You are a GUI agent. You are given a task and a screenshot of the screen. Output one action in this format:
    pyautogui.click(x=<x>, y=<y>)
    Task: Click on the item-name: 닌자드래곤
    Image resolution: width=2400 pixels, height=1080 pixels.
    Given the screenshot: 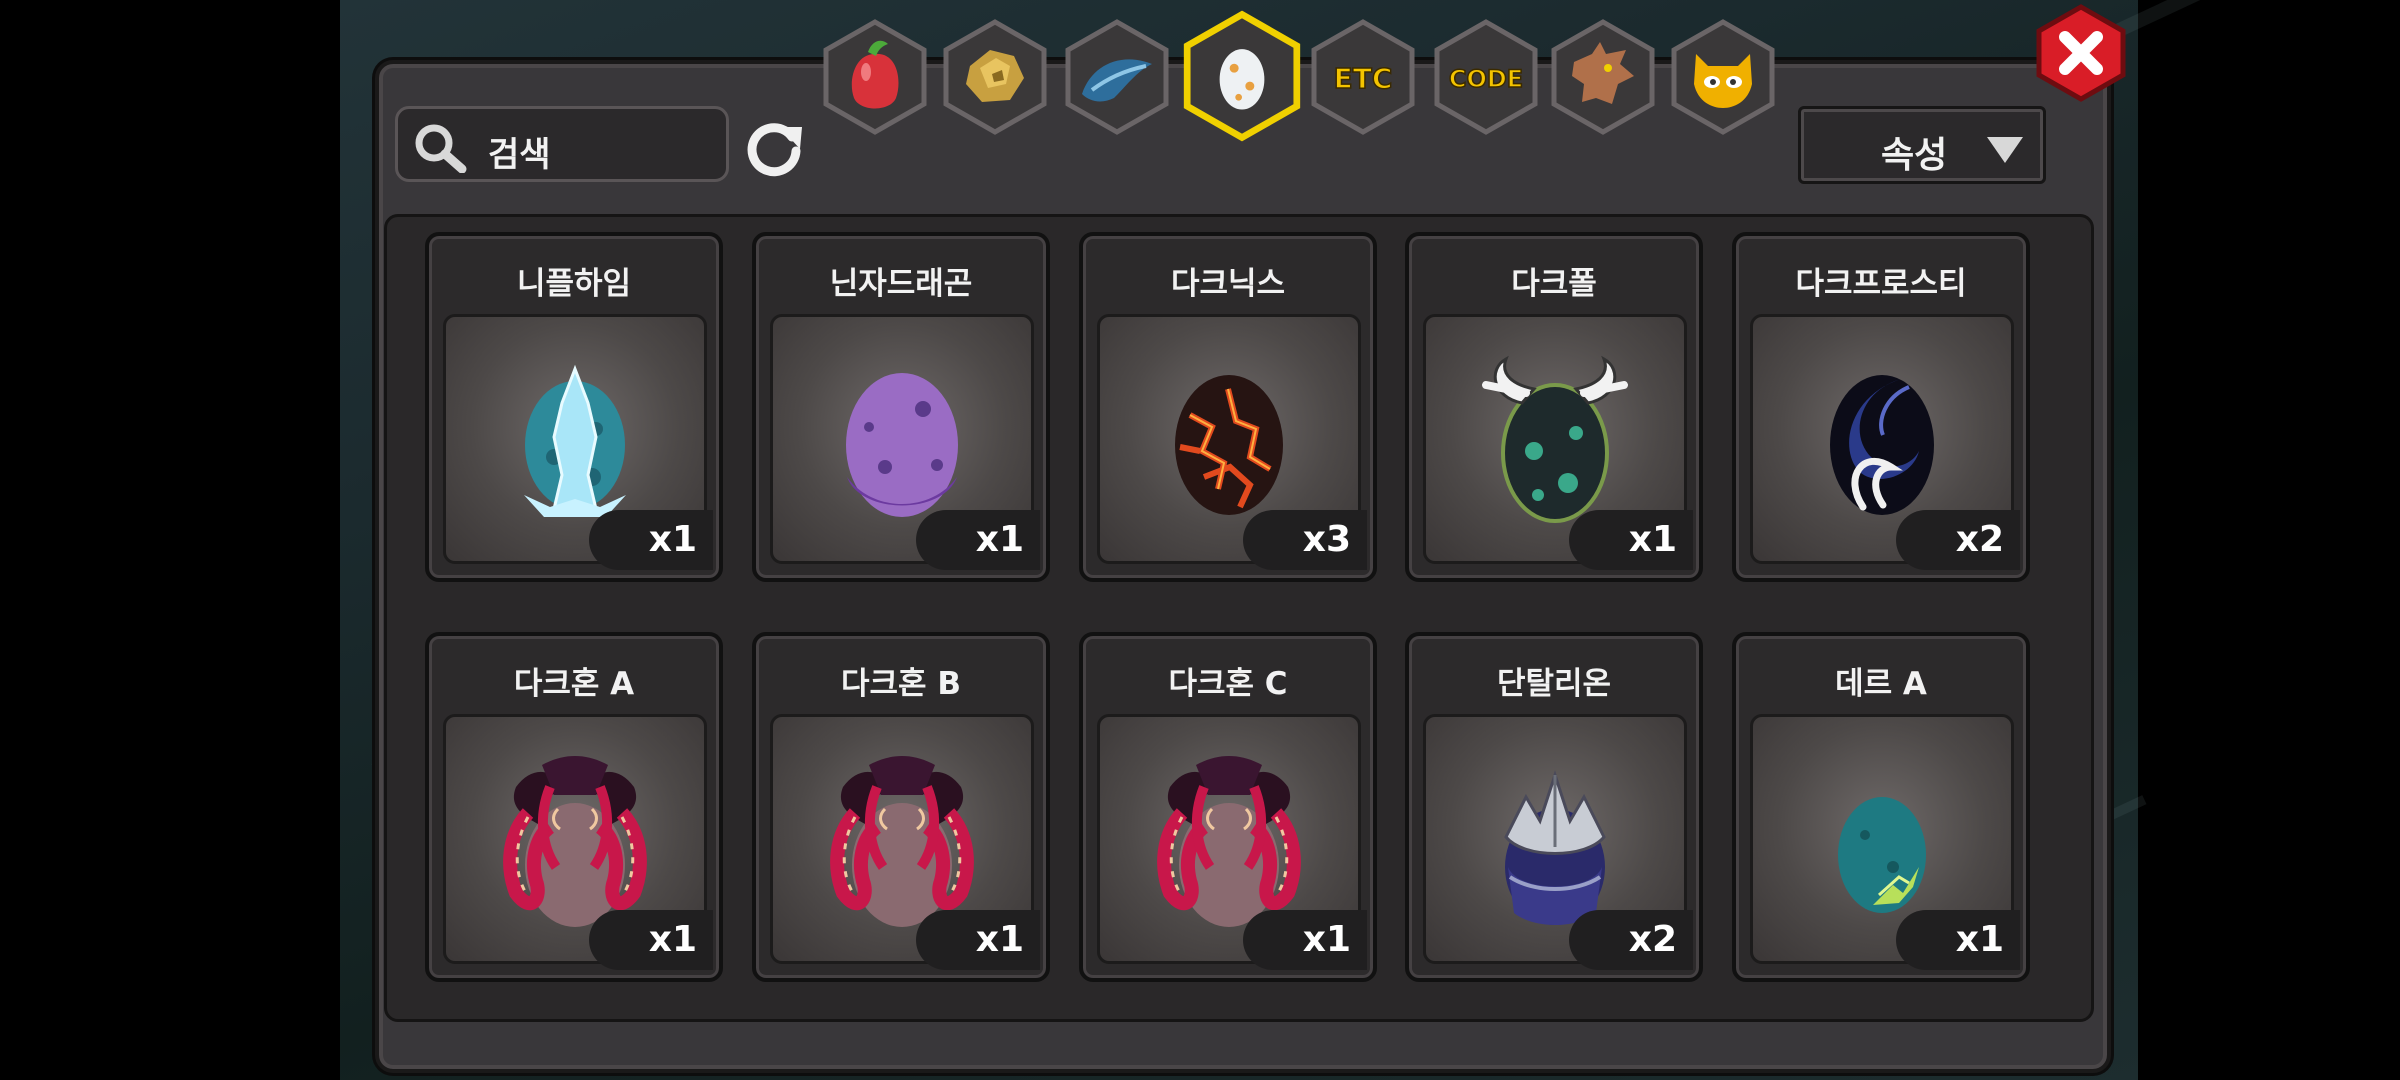 What is the action you would take?
    pyautogui.click(x=901, y=284)
    